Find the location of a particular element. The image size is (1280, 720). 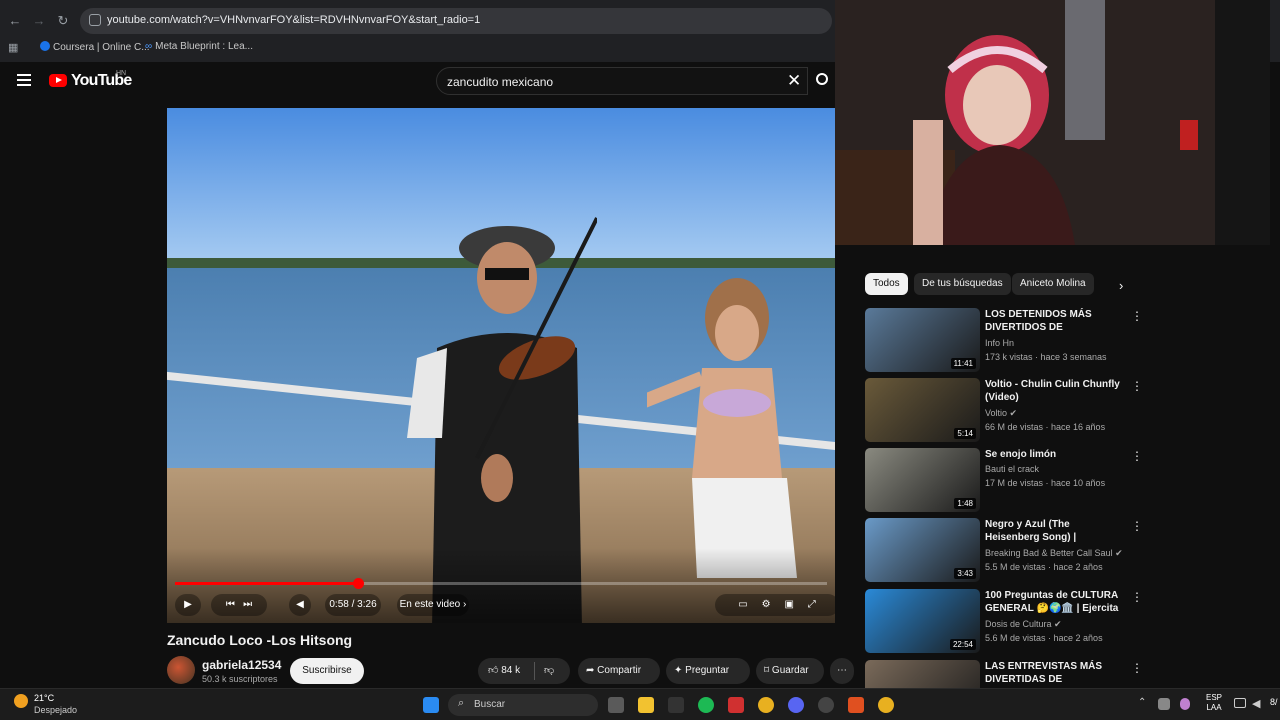

subtitles-icon: ▭ is located at coordinates (742, 604).